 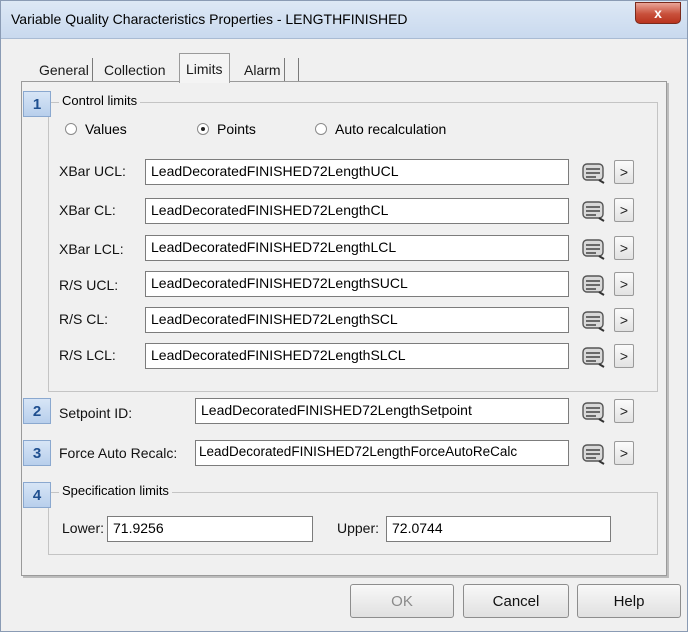 What do you see at coordinates (358, 528) in the screenshot?
I see `upper-limit-label: Upper:` at bounding box center [358, 528].